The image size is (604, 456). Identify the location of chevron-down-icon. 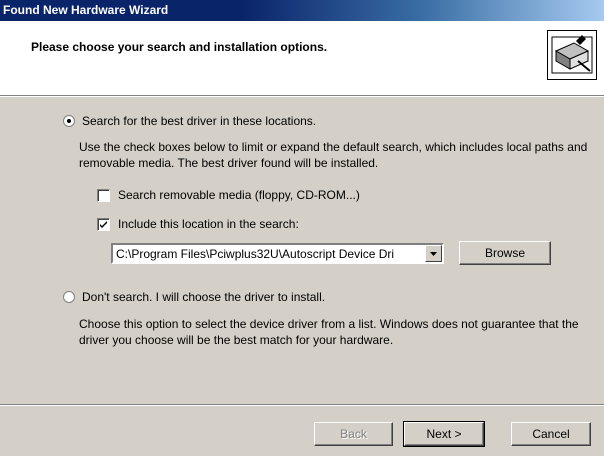
(433, 254).